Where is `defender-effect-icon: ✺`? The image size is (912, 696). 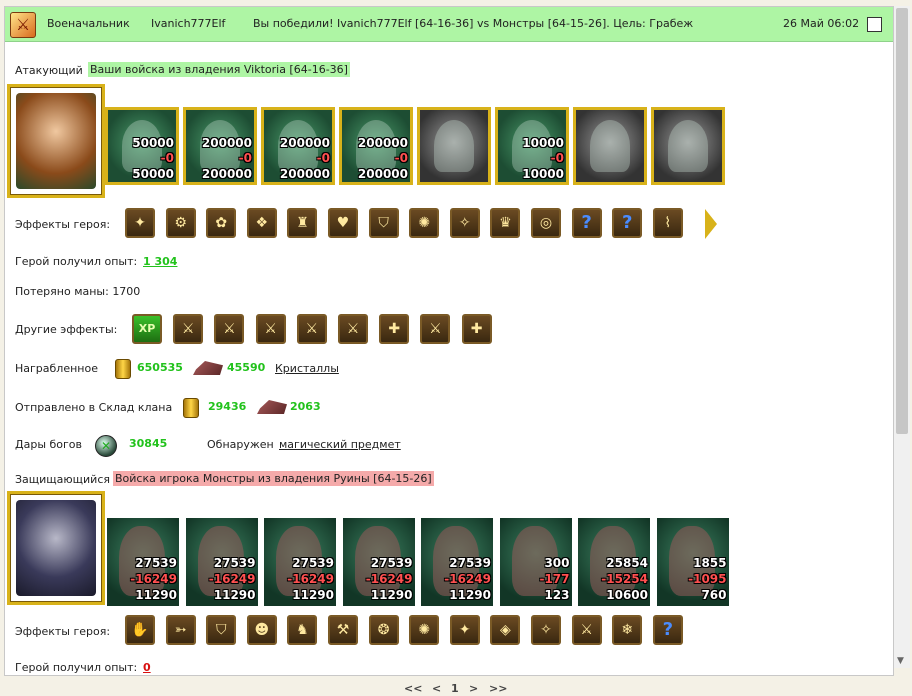
defender-effect-icon: ✺ is located at coordinates (424, 630).